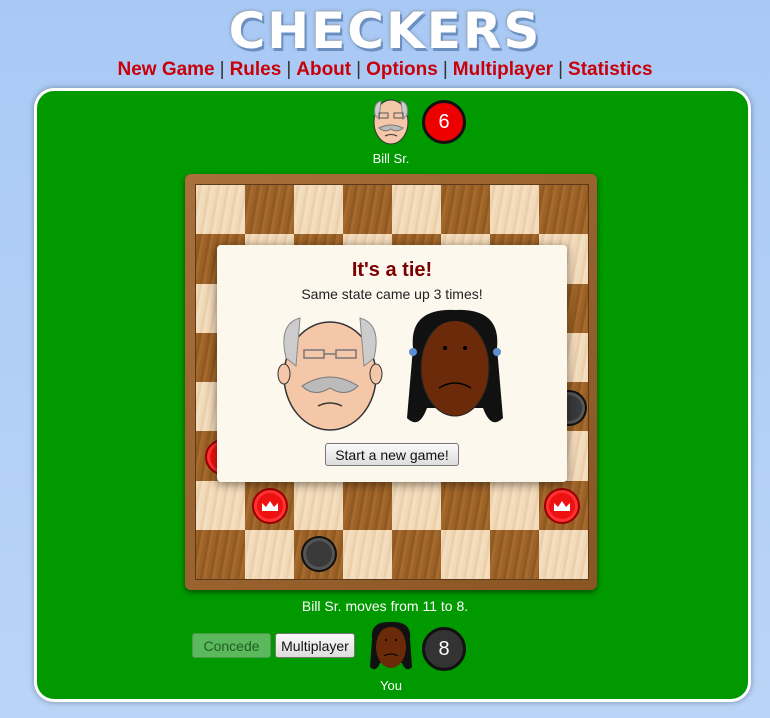 The image size is (770, 718). I want to click on player-piece-count: 8, so click(444, 649).